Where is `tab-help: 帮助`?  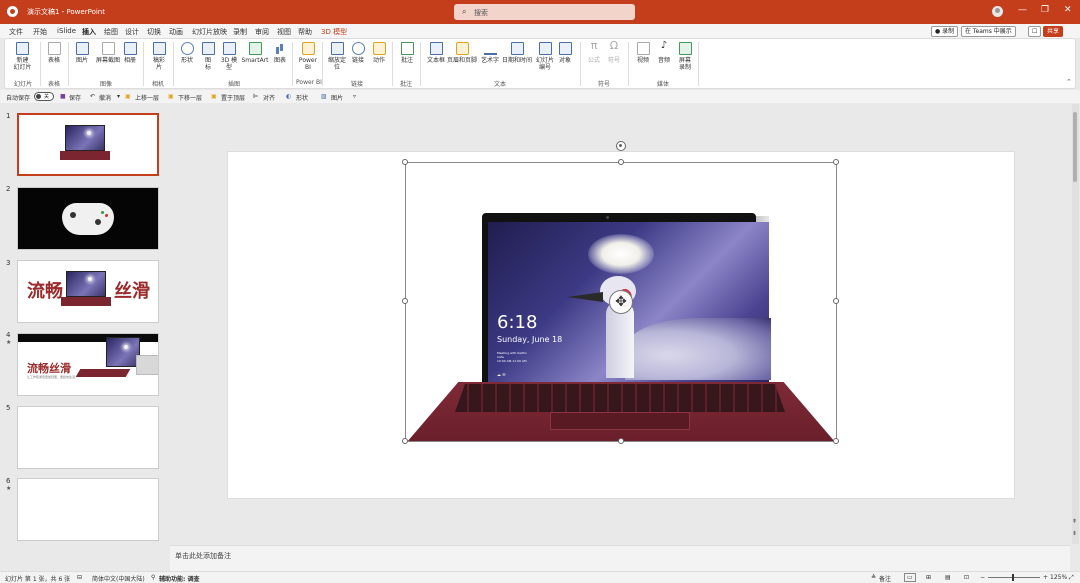
tab-help: 帮助 is located at coordinates (305, 32).